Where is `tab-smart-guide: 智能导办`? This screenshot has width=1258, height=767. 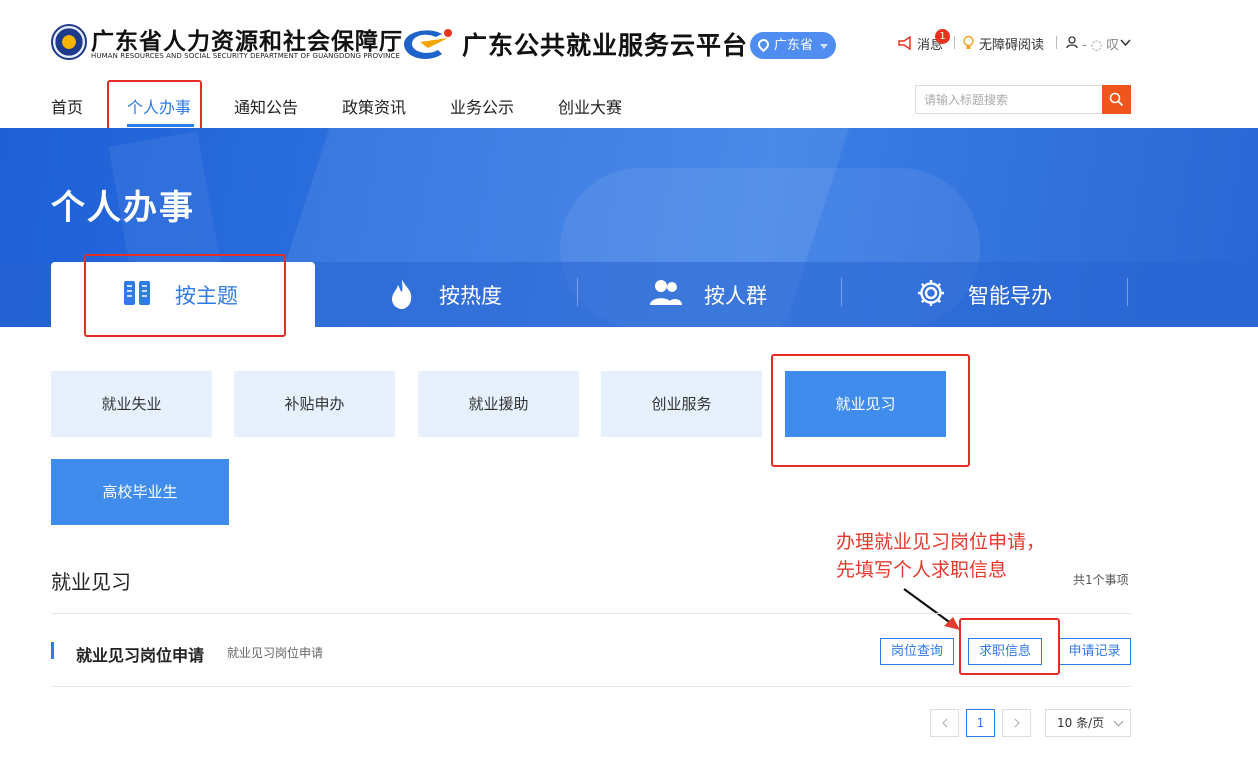
tab-smart-guide: 智能导办 is located at coordinates (984, 294).